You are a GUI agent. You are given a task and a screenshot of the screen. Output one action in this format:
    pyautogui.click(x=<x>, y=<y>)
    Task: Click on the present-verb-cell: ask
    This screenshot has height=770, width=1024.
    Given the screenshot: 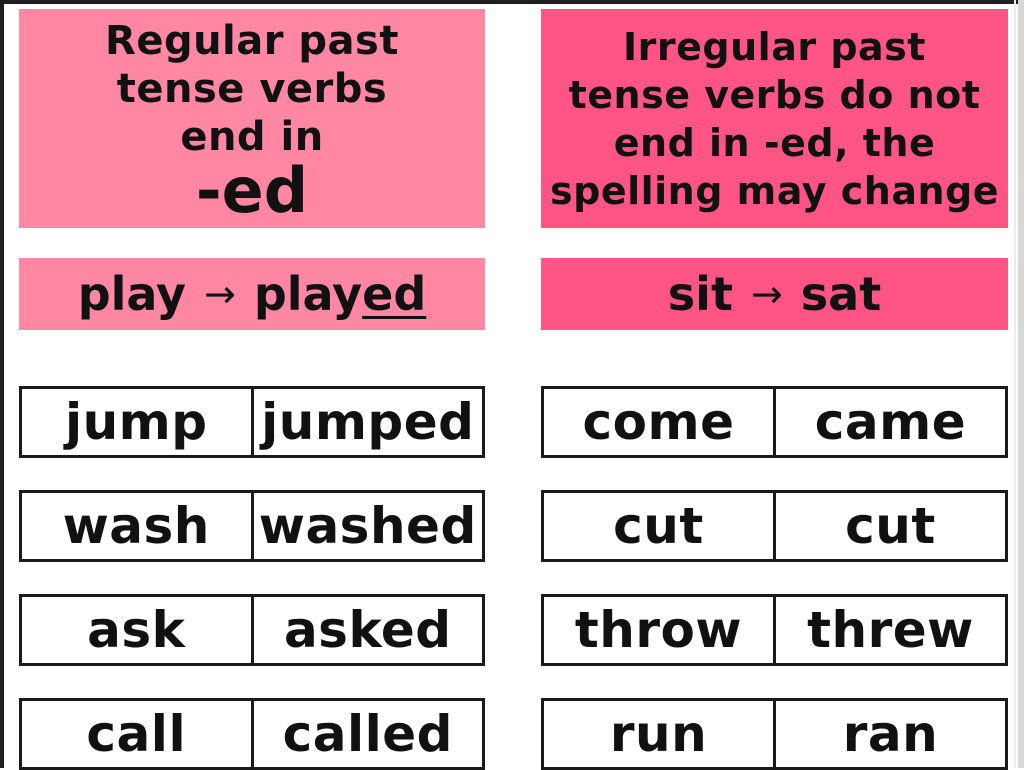 What is the action you would take?
    pyautogui.click(x=136, y=630)
    